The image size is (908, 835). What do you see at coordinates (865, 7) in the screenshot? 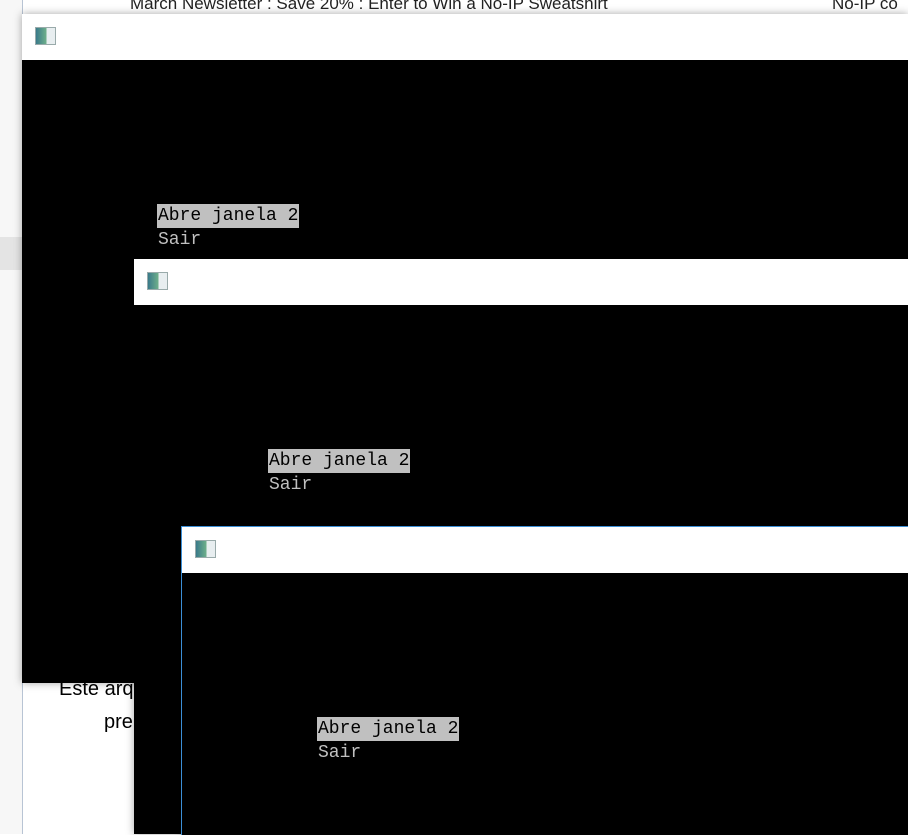
I see `background-tab-title-right: No-IP co` at bounding box center [865, 7].